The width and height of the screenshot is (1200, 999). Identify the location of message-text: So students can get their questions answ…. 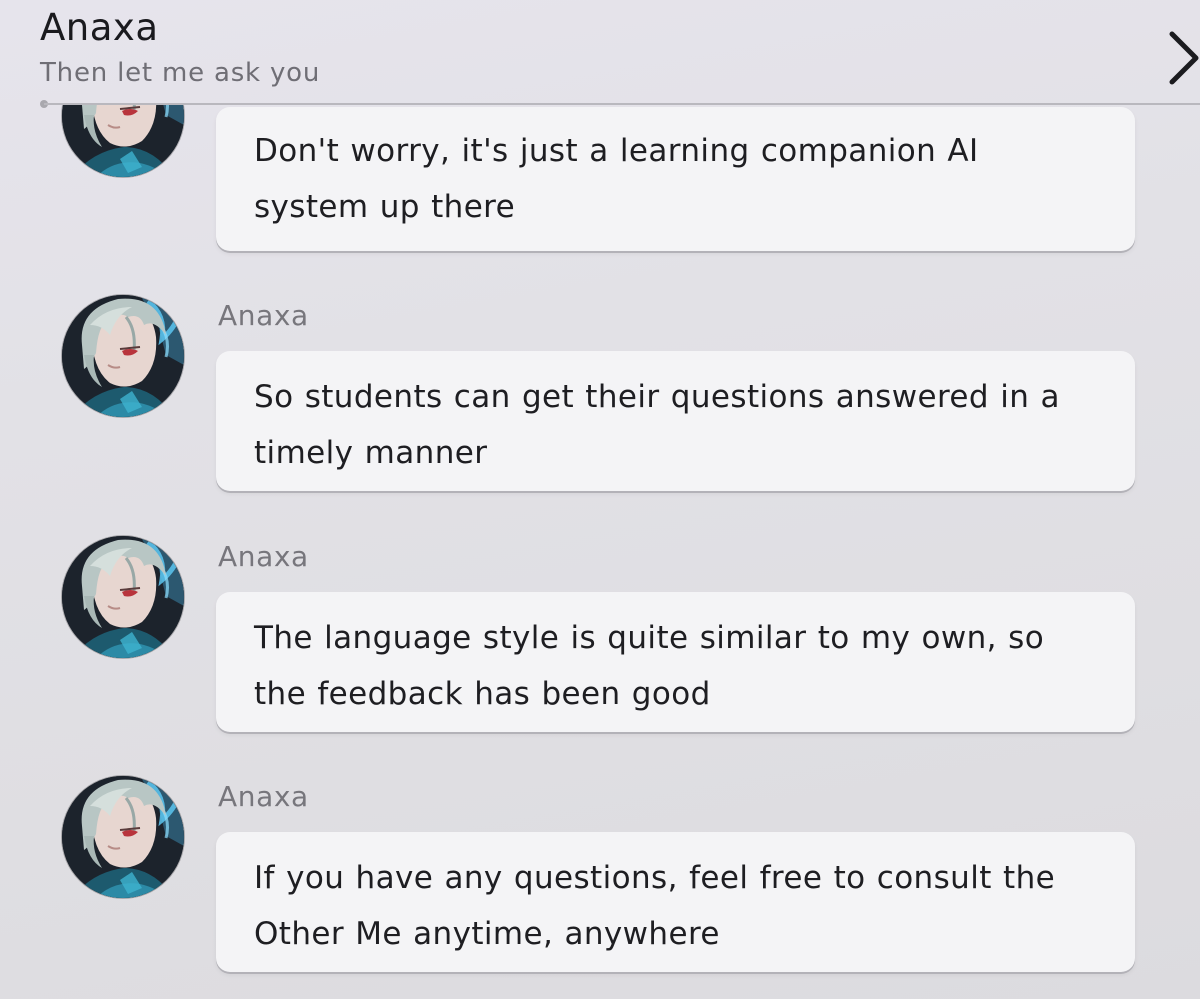
(657, 425).